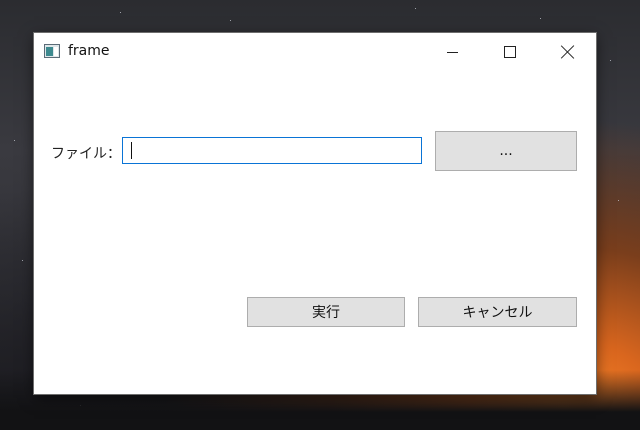  What do you see at coordinates (52, 51) in the screenshot?
I see `app-window-icon` at bounding box center [52, 51].